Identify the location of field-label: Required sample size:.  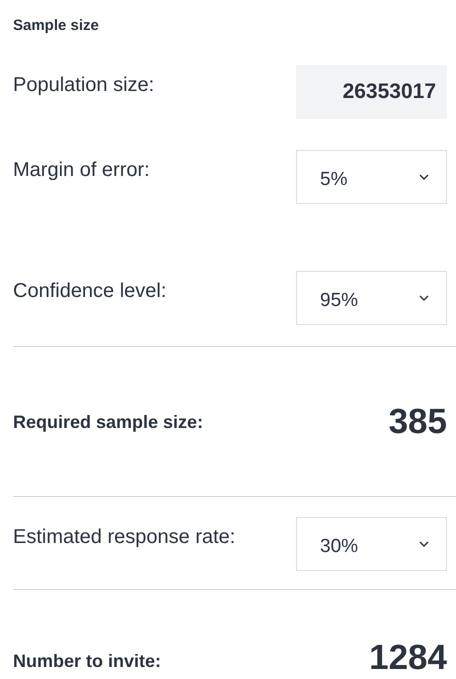
(108, 421).